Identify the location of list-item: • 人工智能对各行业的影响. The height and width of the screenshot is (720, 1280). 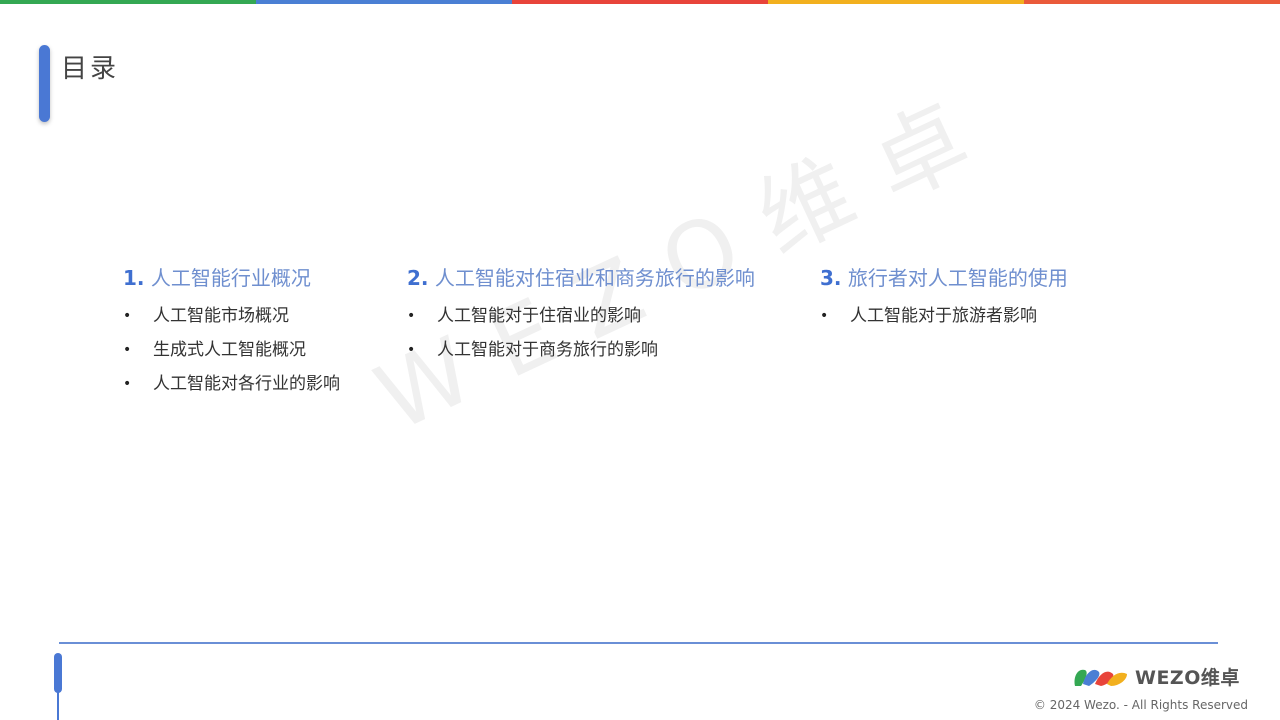
(231, 384).